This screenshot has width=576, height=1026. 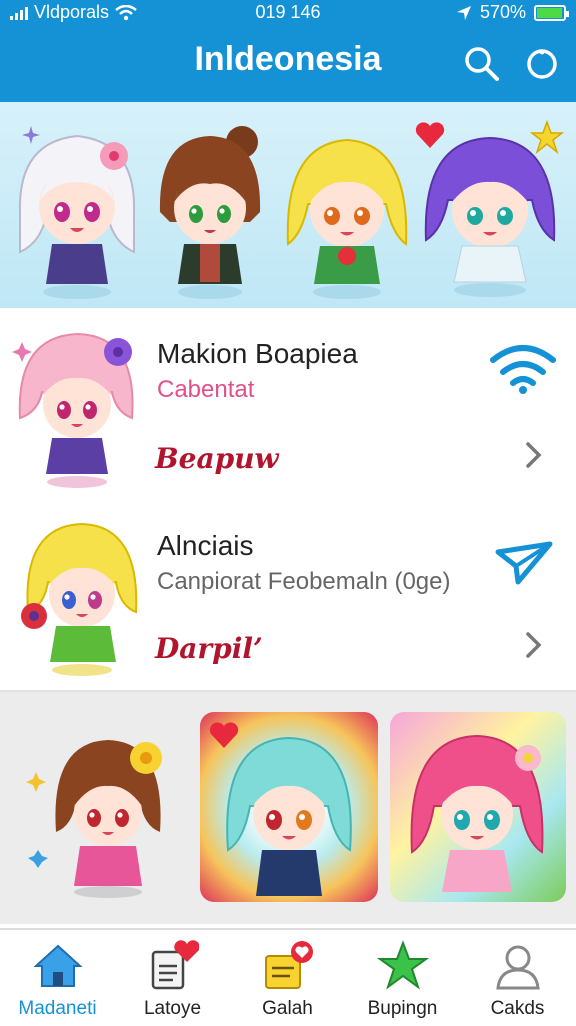 What do you see at coordinates (402, 1008) in the screenshot?
I see `nav-label: Bupingn` at bounding box center [402, 1008].